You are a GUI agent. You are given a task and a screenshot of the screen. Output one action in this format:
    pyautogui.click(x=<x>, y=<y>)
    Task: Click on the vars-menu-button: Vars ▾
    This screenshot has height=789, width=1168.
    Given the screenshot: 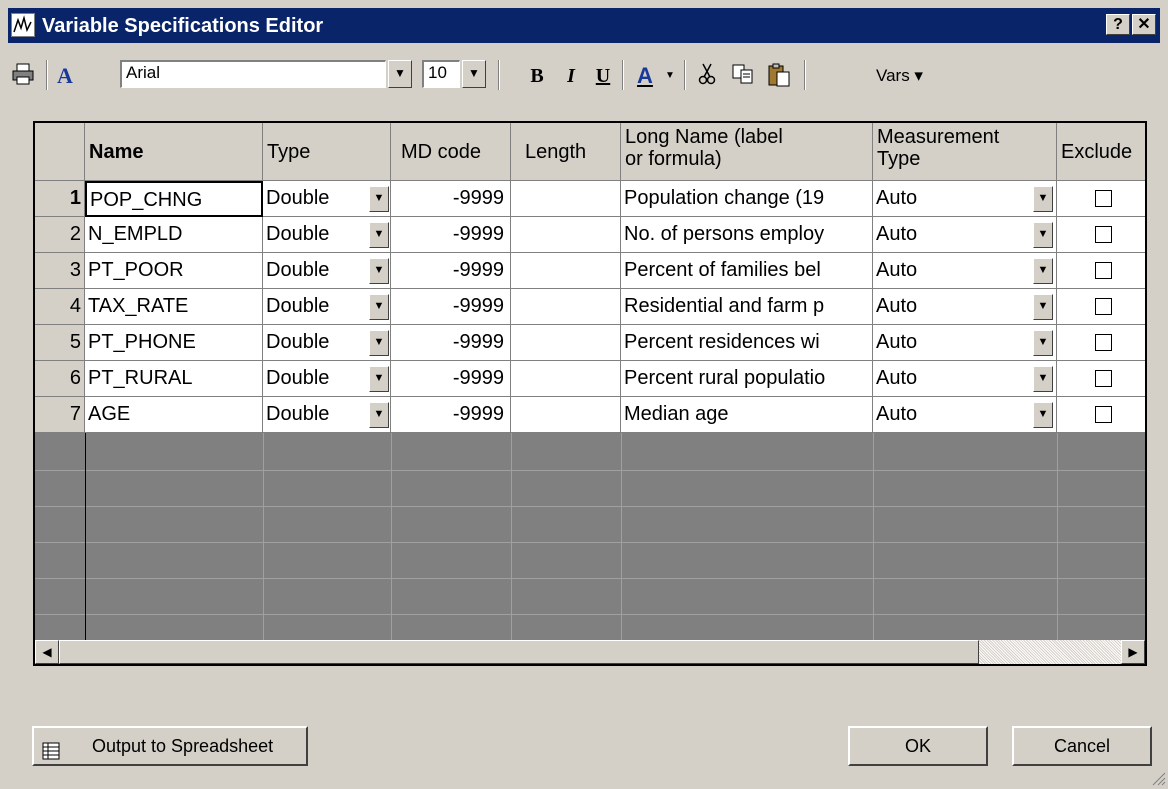 What is the action you would take?
    pyautogui.click(x=908, y=76)
    